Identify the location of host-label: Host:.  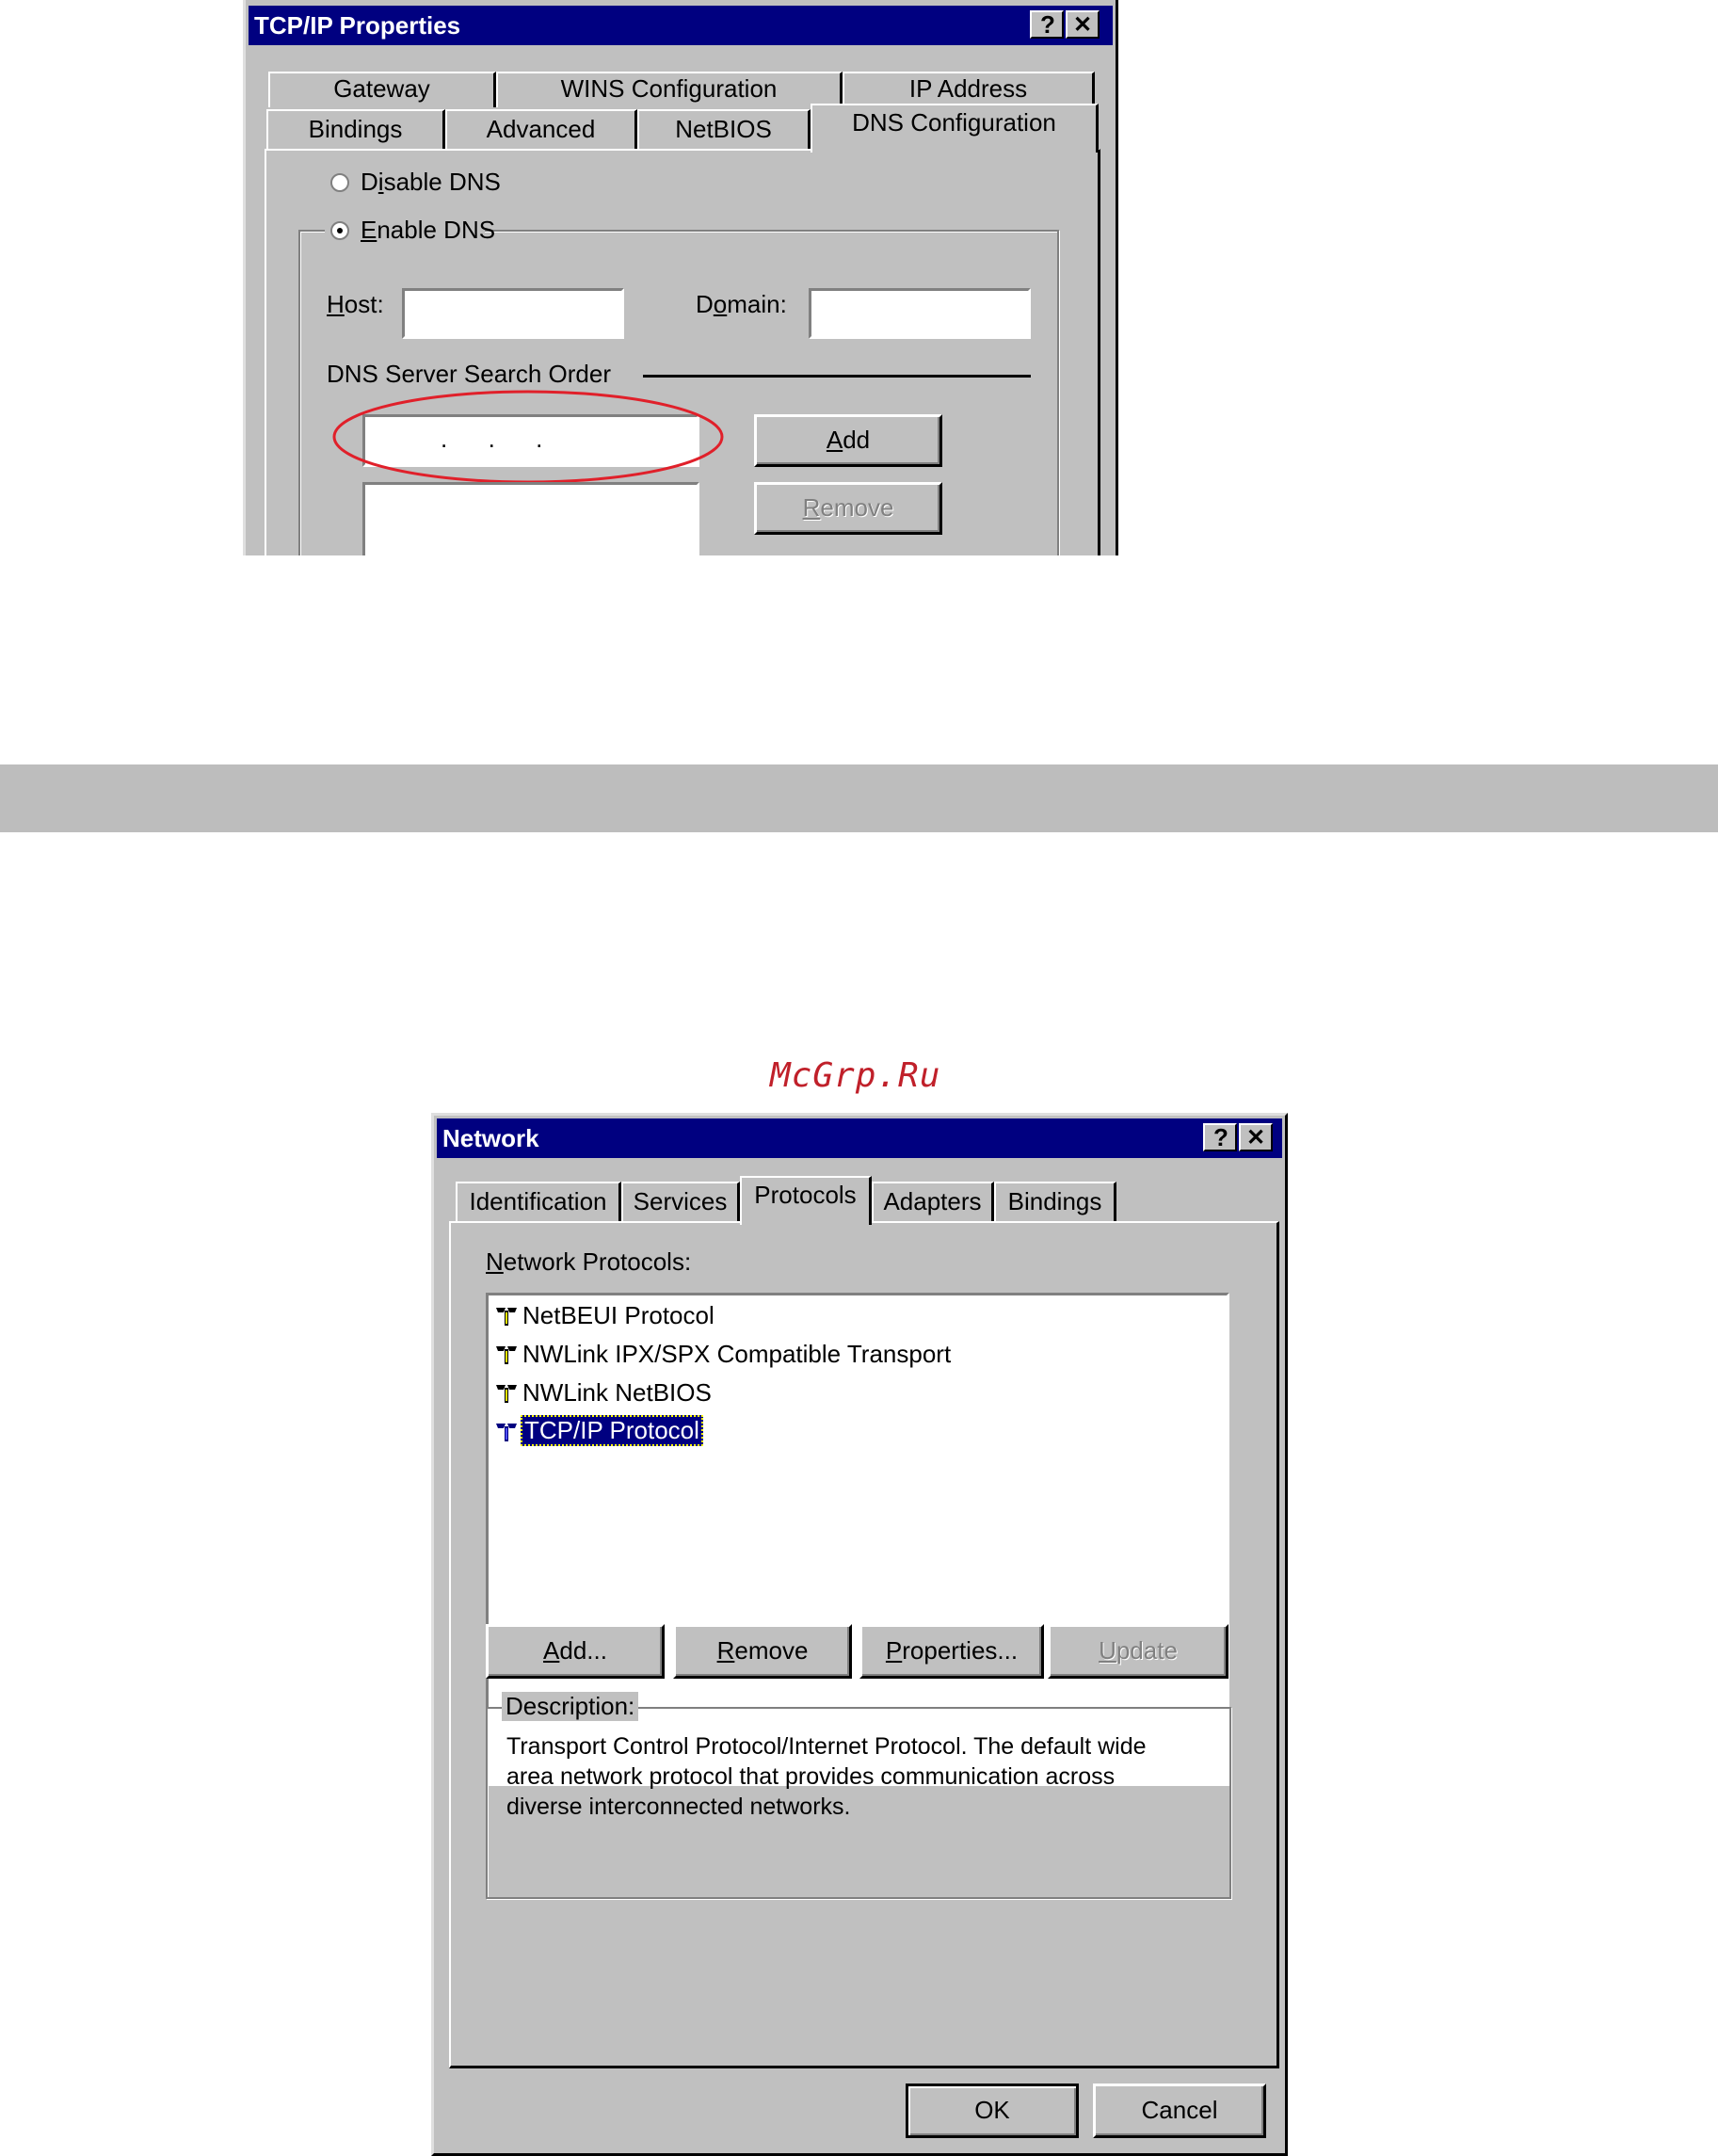
(356, 304).